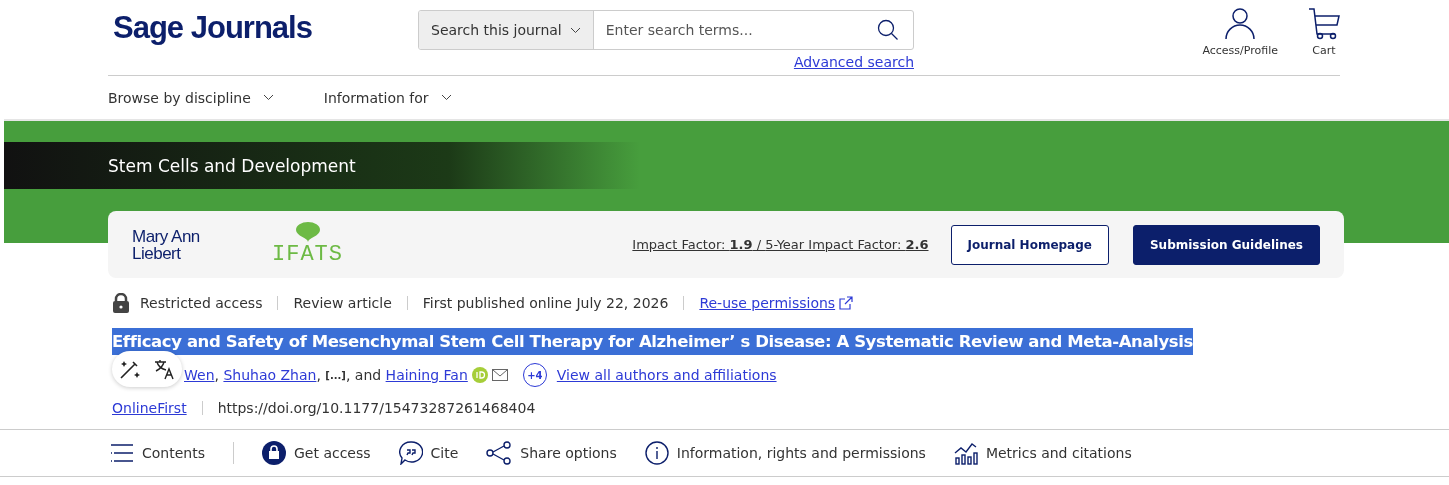 This screenshot has height=485, width=1449. Describe the element at coordinates (364, 375) in the screenshot. I see `and-text: , and` at that location.